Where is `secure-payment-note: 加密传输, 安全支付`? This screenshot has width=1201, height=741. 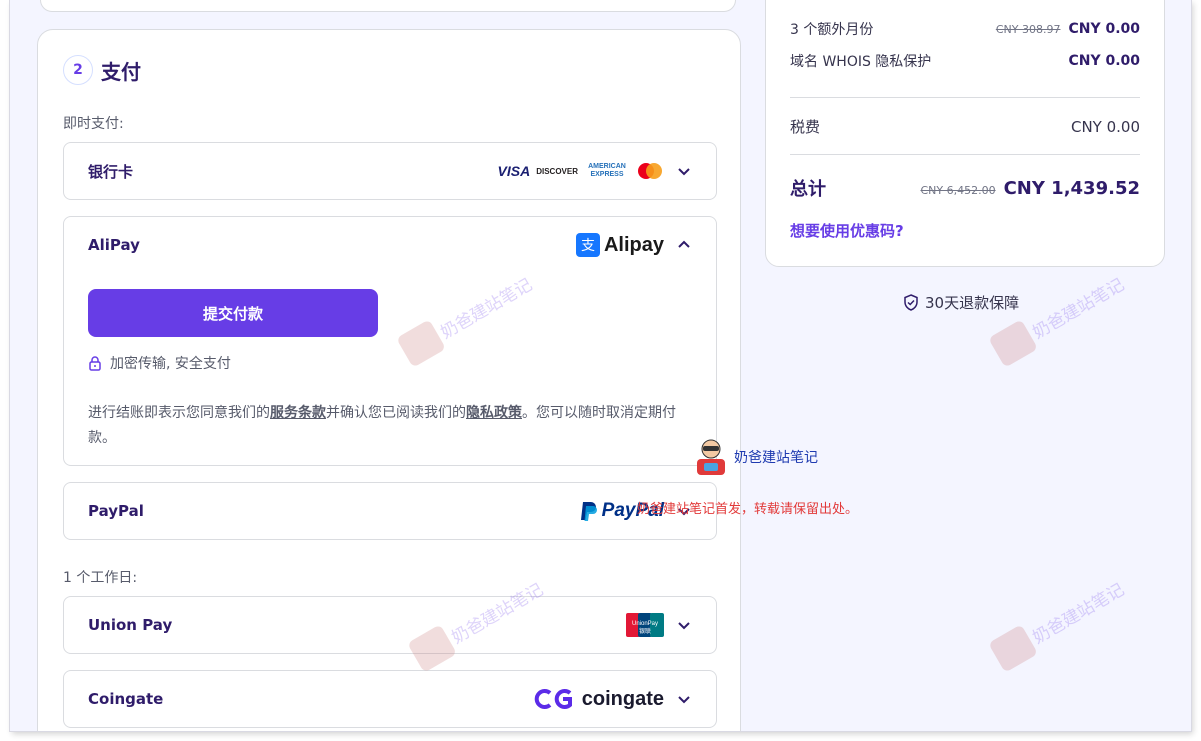 secure-payment-note: 加密传输, 安全支付 is located at coordinates (159, 363).